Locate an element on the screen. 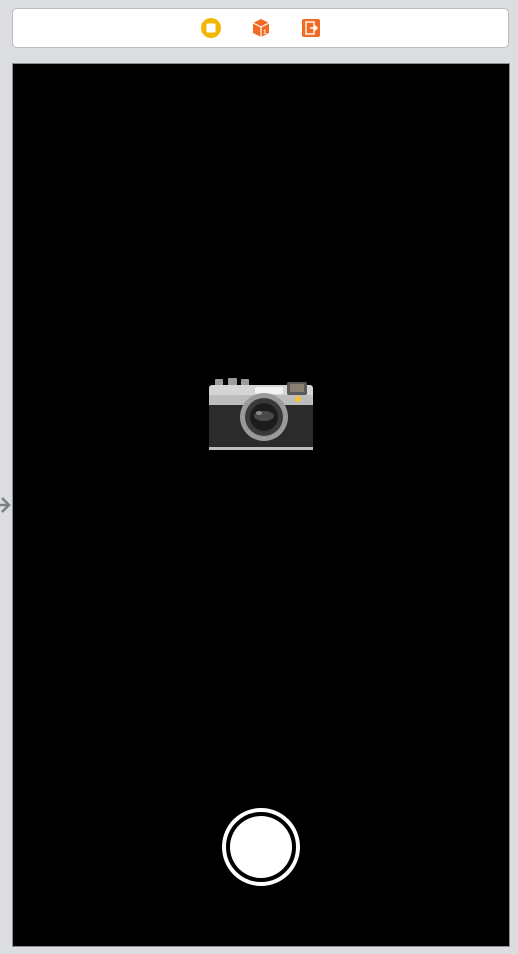 Image resolution: width=518 pixels, height=954 pixels. shutter-button is located at coordinates (261, 847).